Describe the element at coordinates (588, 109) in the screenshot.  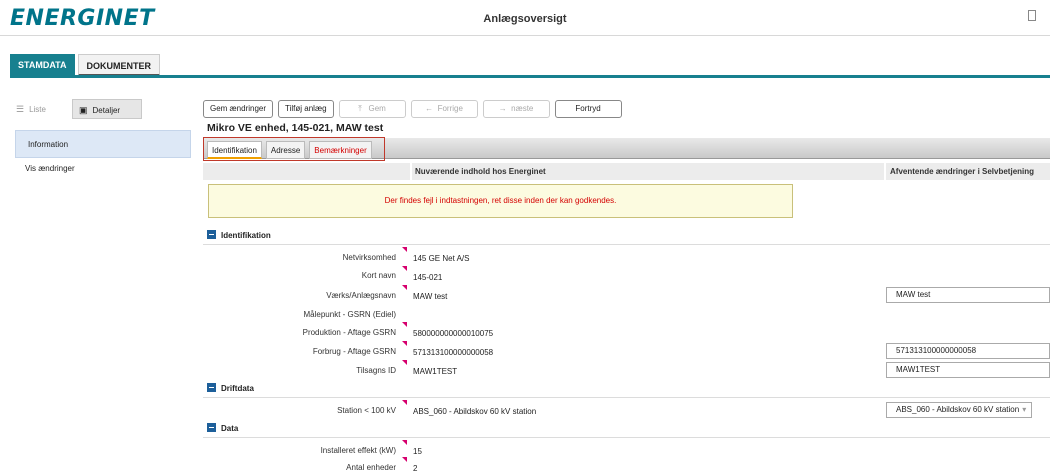
I see `undo-button: Fortryd` at that location.